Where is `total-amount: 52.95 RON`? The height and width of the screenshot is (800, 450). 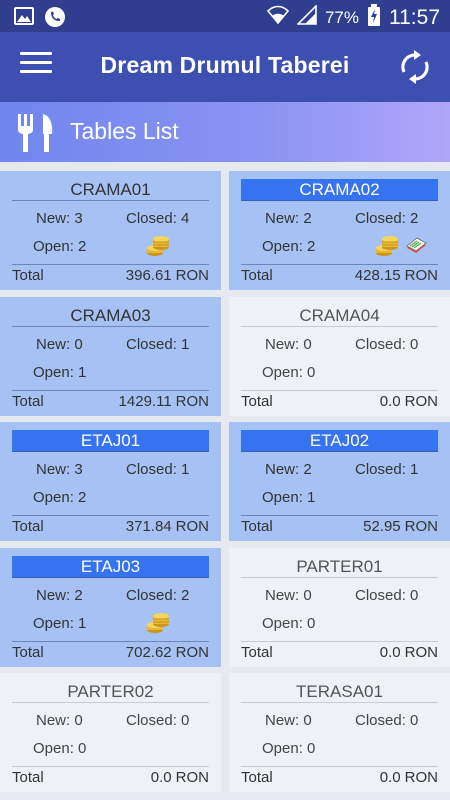
total-amount: 52.95 RON is located at coordinates (400, 526).